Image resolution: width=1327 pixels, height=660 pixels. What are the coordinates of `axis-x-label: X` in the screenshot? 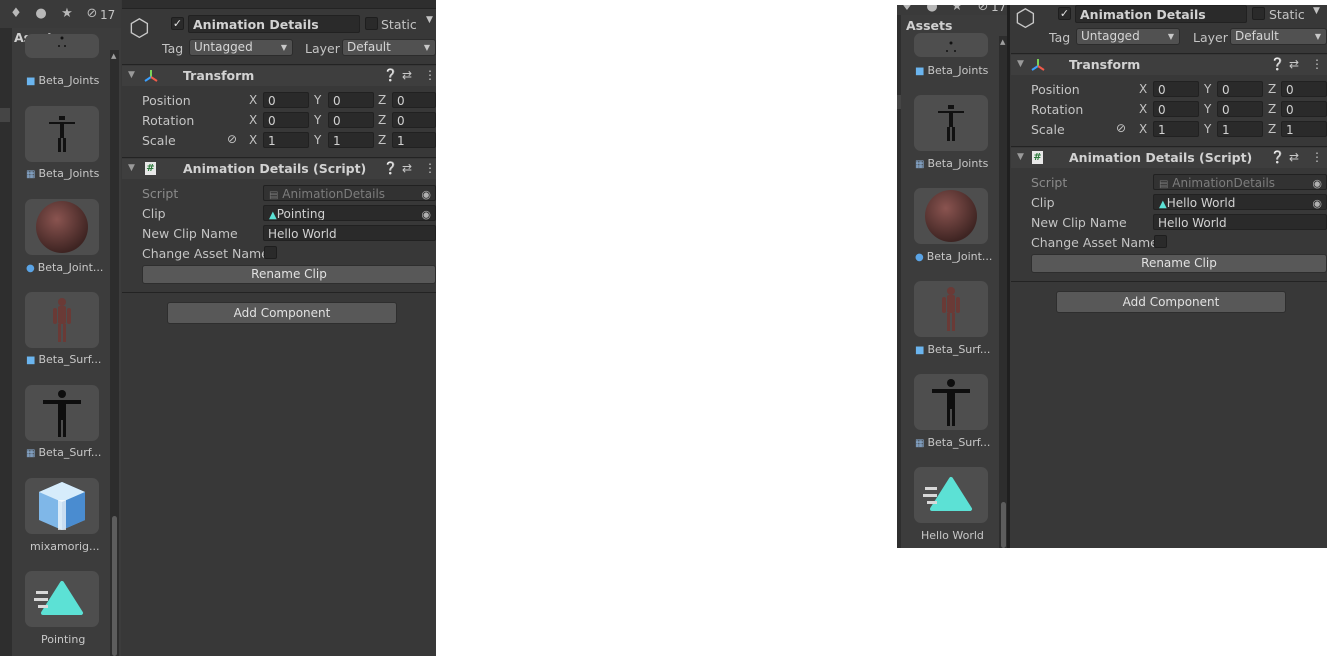 It's located at (1143, 109).